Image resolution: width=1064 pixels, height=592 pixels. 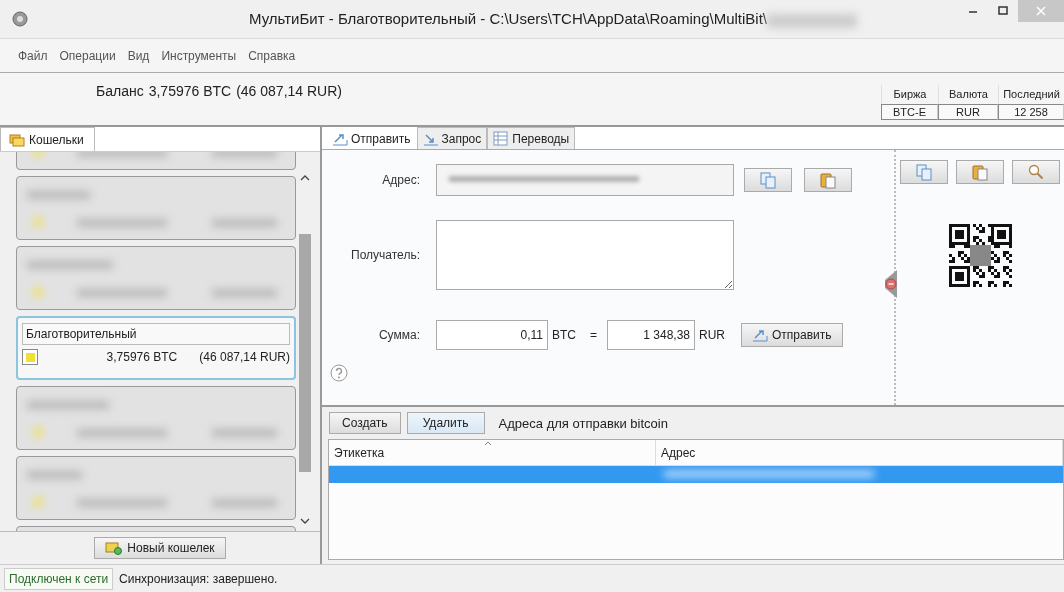 What do you see at coordinates (289, 92) in the screenshot?
I see `balance-fiat: (46 087,14 RUR)` at bounding box center [289, 92].